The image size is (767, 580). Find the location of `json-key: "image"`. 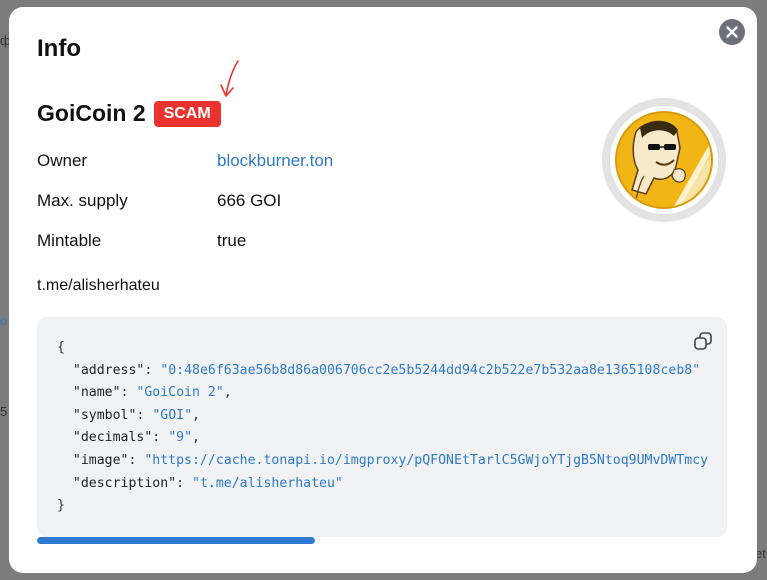

json-key: "image" is located at coordinates (100, 460).